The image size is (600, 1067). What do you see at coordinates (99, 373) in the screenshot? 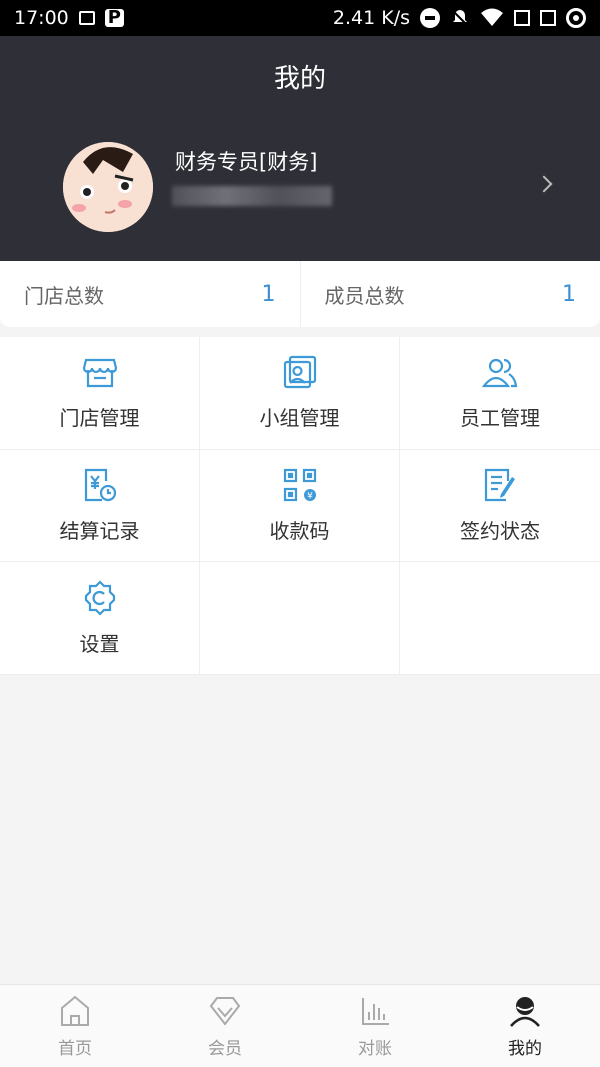
I see `store-icon` at bounding box center [99, 373].